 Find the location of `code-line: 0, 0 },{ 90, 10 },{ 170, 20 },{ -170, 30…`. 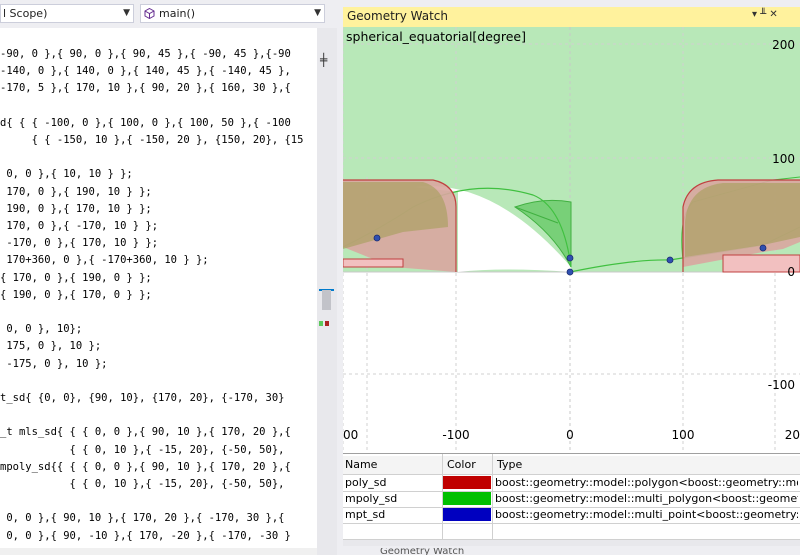

code-line: 0, 0 },{ 90, 10 },{ 170, 20 },{ -170, 30… is located at coordinates (142, 518).